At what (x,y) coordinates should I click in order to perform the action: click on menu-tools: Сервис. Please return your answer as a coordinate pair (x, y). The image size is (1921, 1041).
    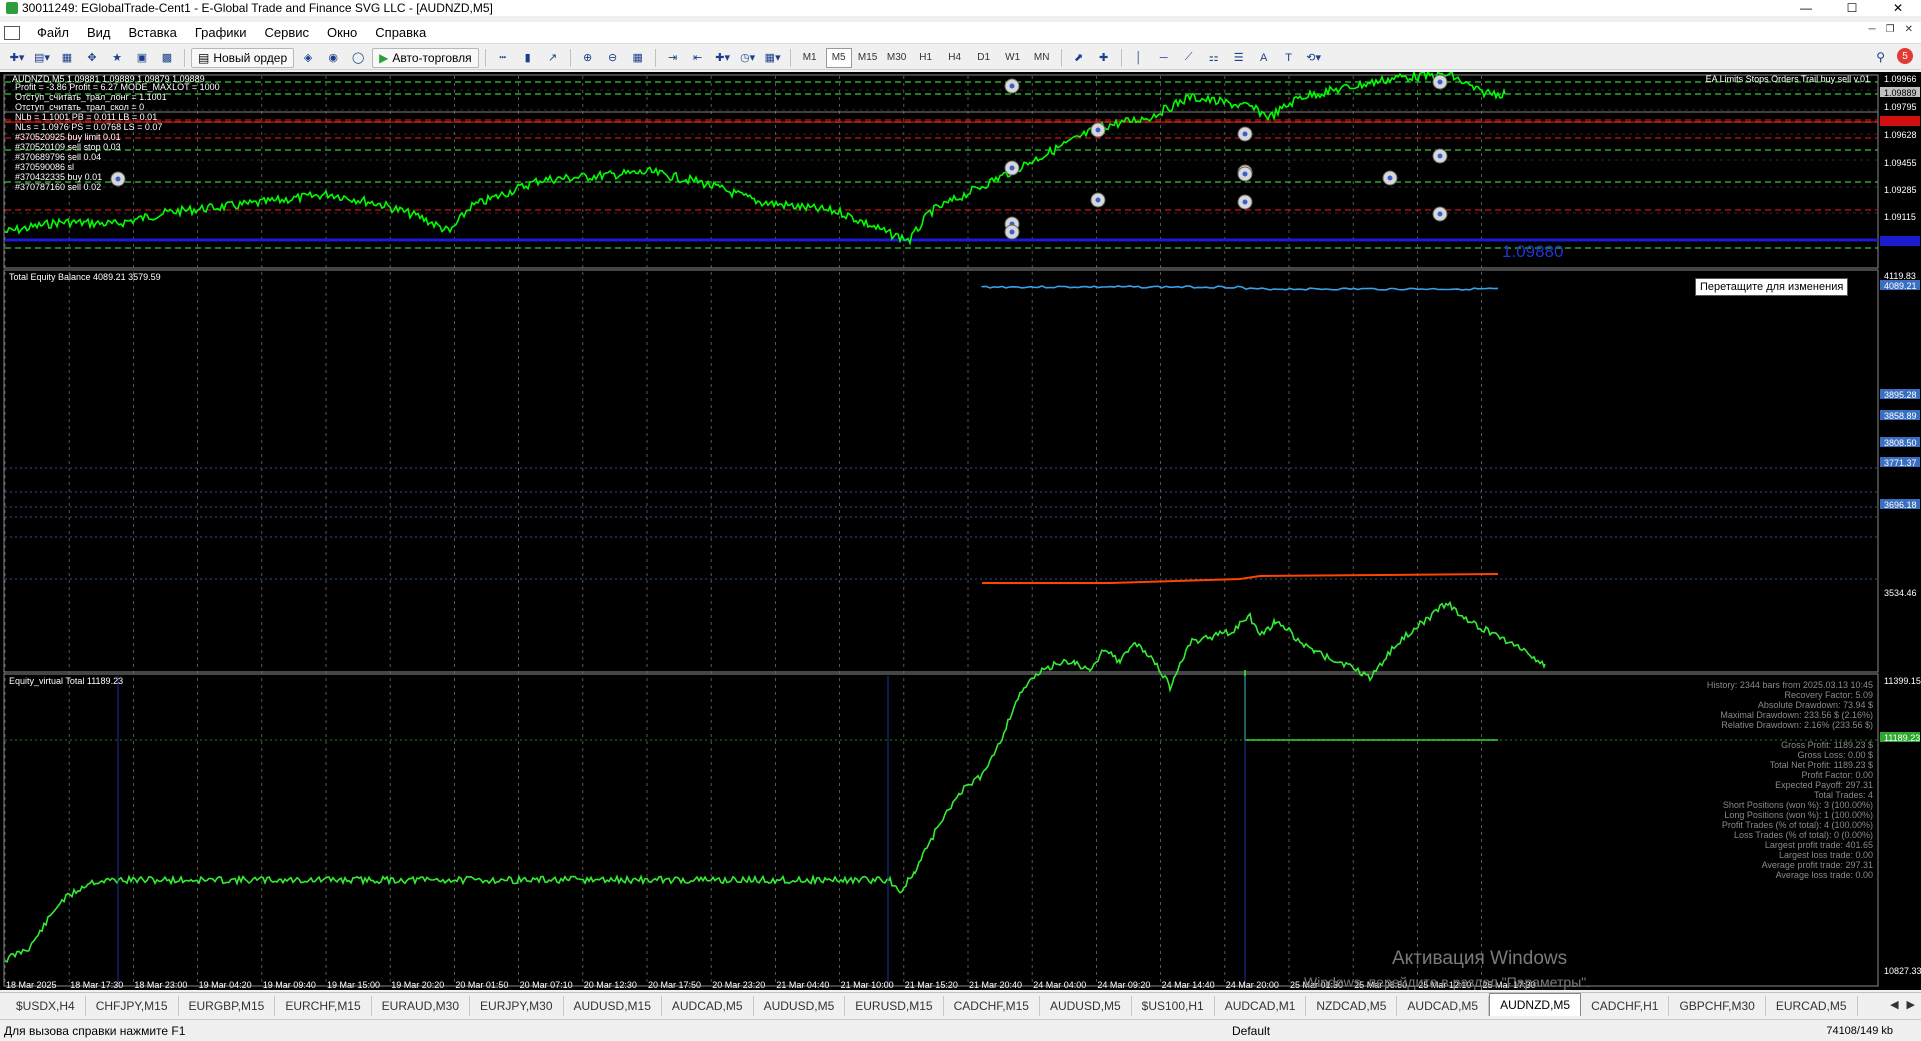
    Looking at the image, I should click on (287, 32).